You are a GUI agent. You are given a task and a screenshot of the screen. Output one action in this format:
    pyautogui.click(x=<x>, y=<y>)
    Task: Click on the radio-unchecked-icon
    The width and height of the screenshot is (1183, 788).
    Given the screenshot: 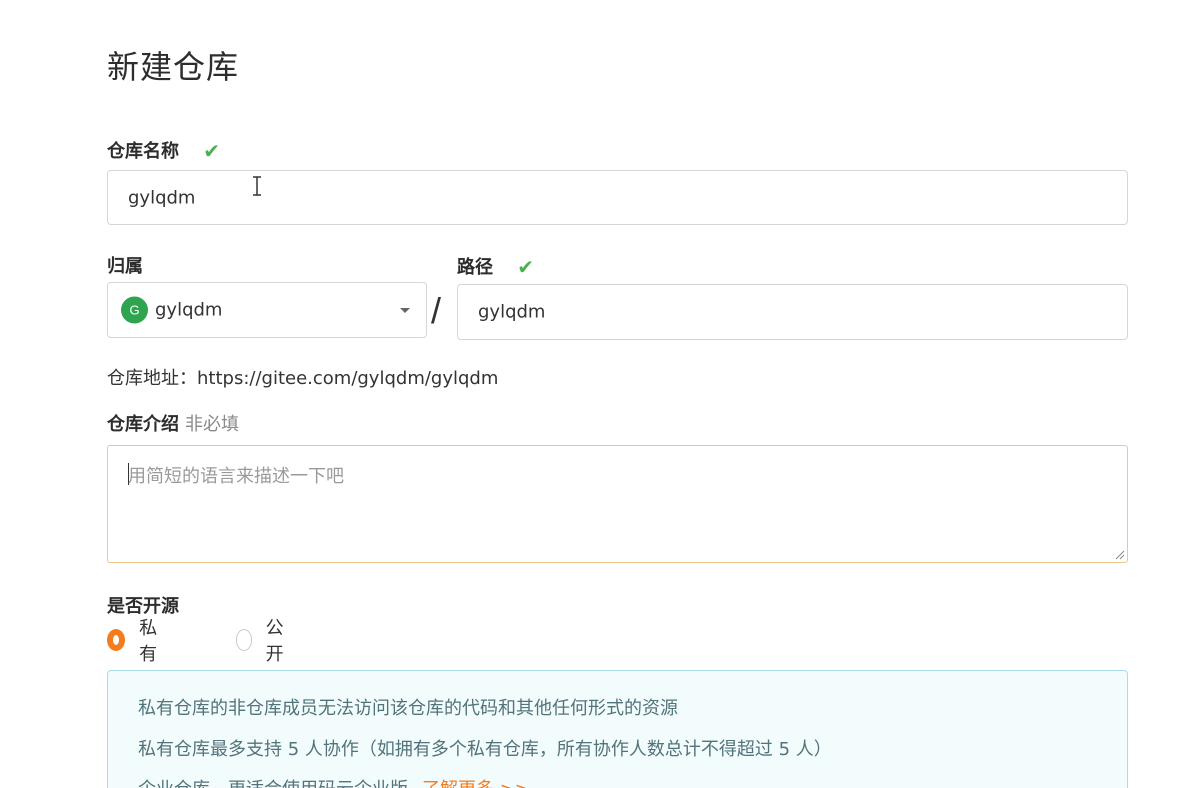 What is the action you would take?
    pyautogui.click(x=244, y=640)
    